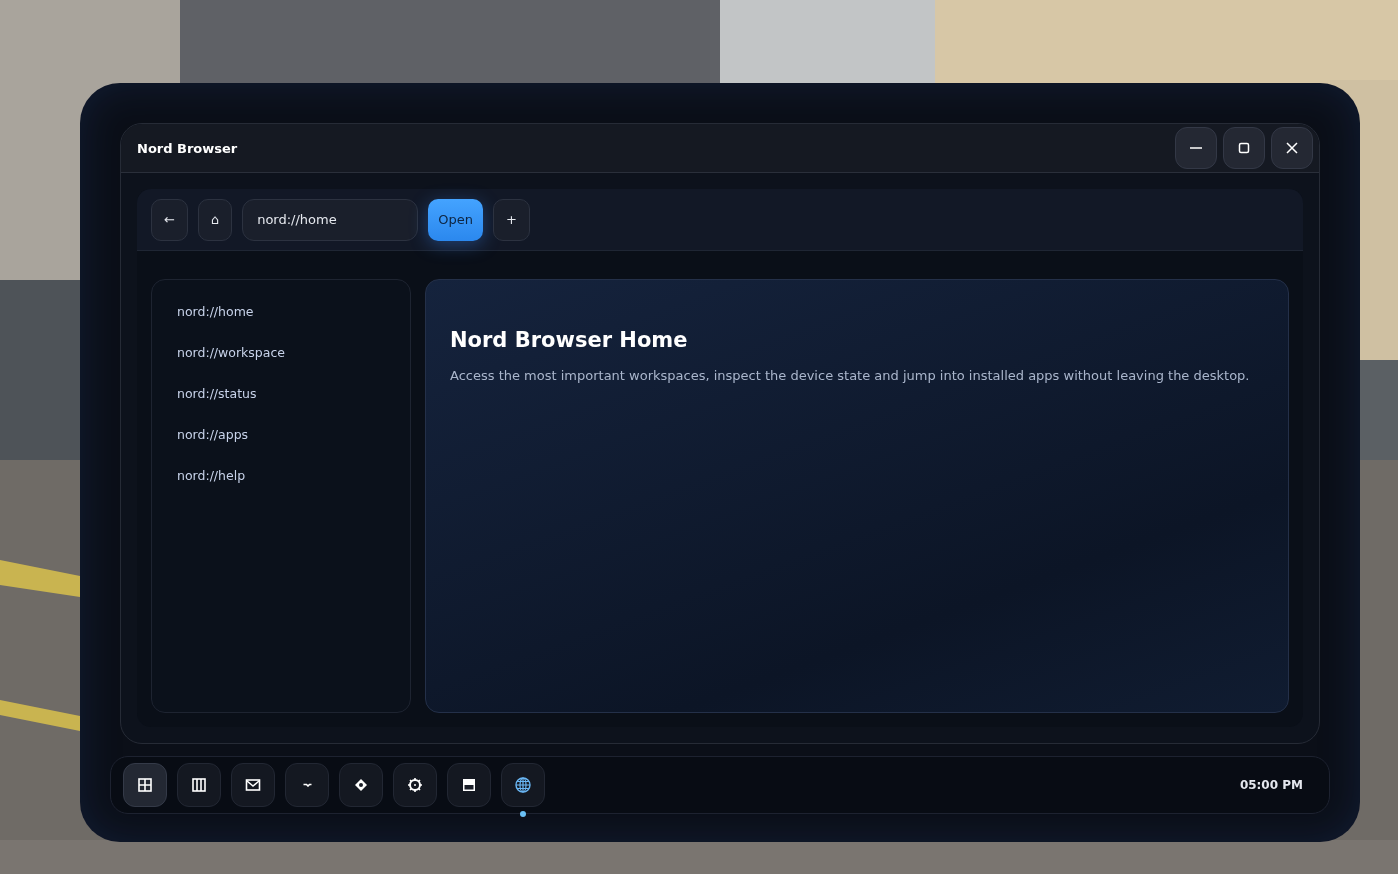  Describe the element at coordinates (187, 148) in the screenshot. I see `window-title: Nord Browser` at that location.